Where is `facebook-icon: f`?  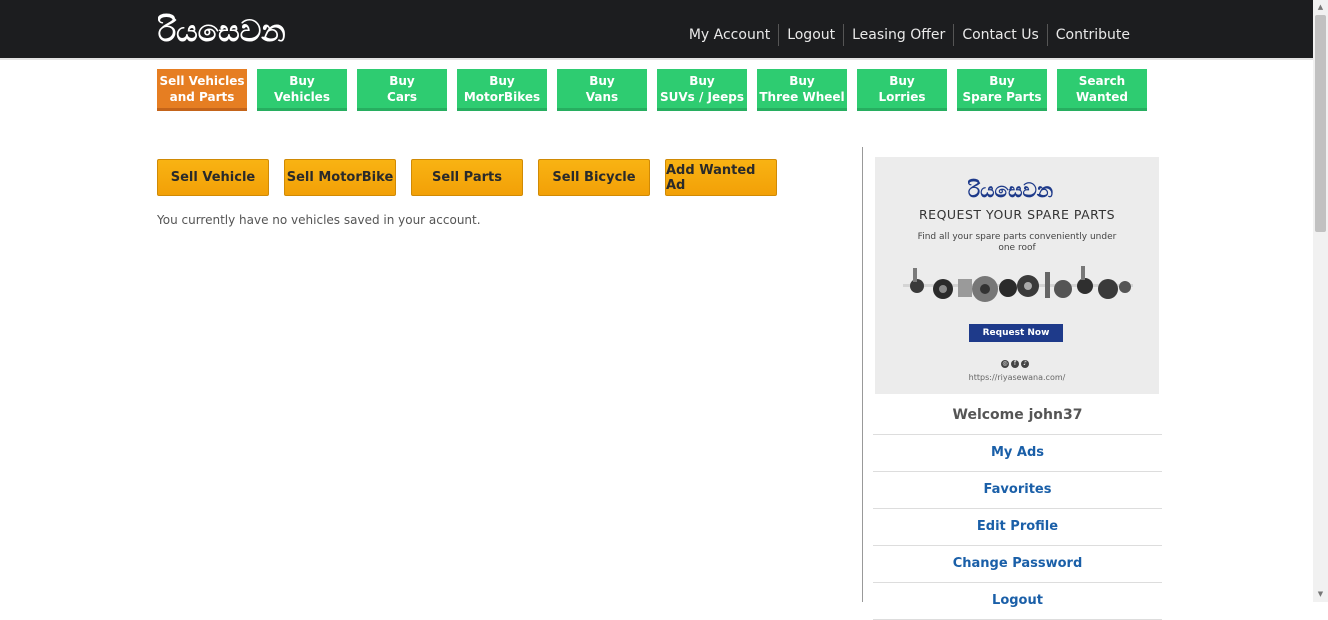 facebook-icon: f is located at coordinates (1015, 364).